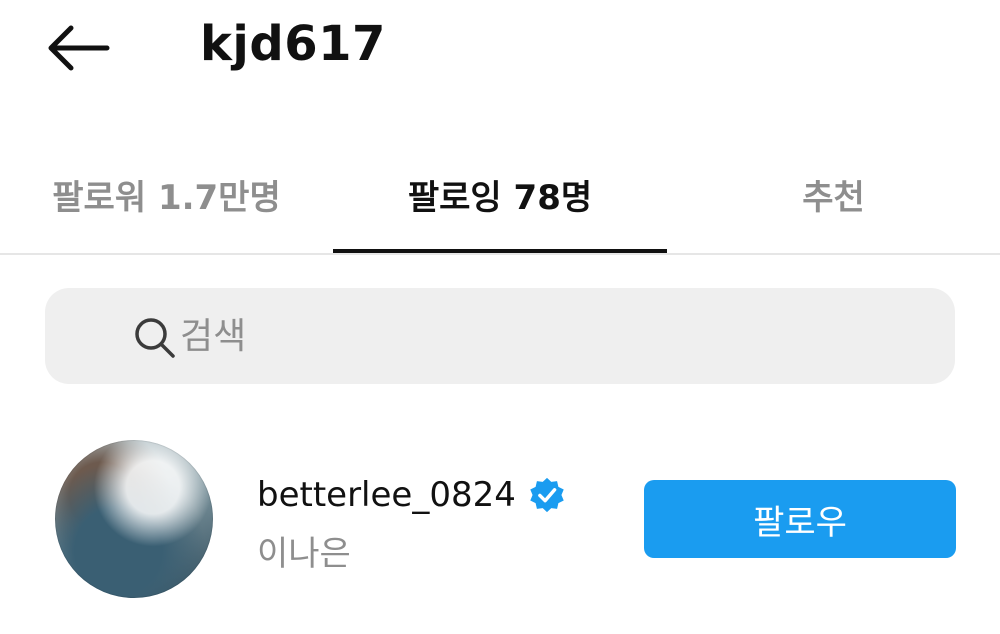 This screenshot has height=634, width=1000. What do you see at coordinates (155, 338) in the screenshot?
I see `search-icon` at bounding box center [155, 338].